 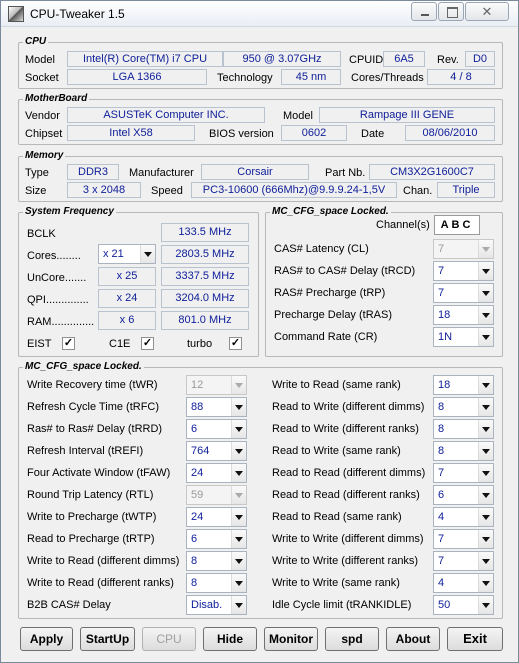 What do you see at coordinates (441, 271) in the screenshot?
I see `mc-top-row-1-value: 7` at bounding box center [441, 271].